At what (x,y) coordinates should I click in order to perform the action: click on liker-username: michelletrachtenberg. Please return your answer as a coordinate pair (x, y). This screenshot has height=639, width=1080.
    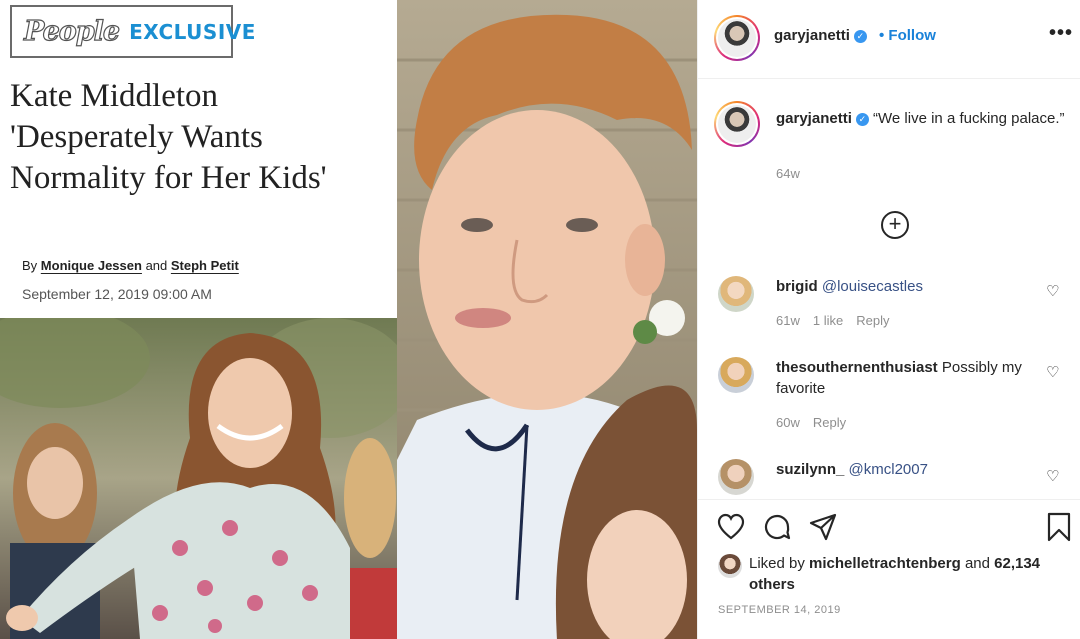
    Looking at the image, I should click on (885, 563).